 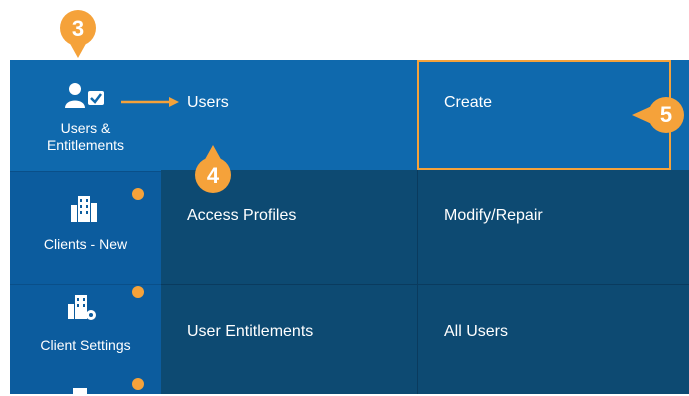 I want to click on menu-item-all-users: All Users, so click(x=476, y=332).